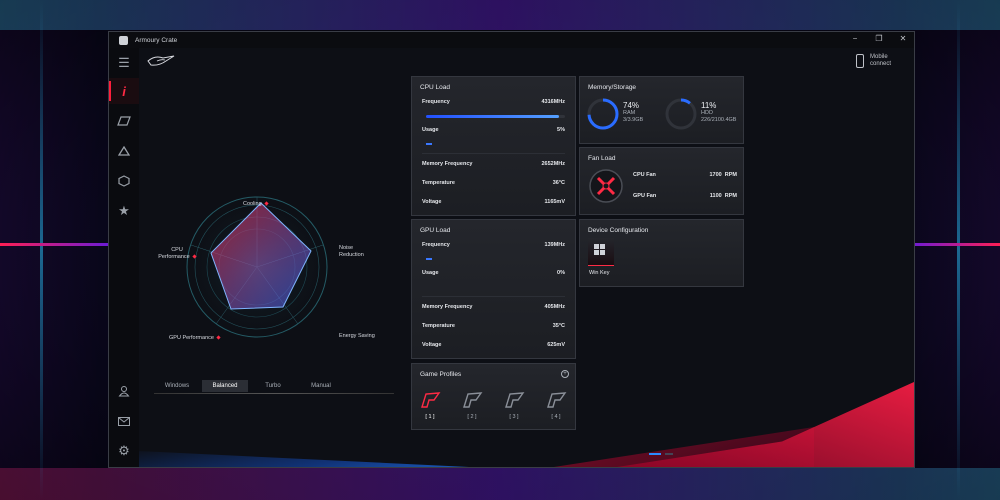  What do you see at coordinates (177, 386) in the screenshot?
I see `mode-windows: Windows` at bounding box center [177, 386].